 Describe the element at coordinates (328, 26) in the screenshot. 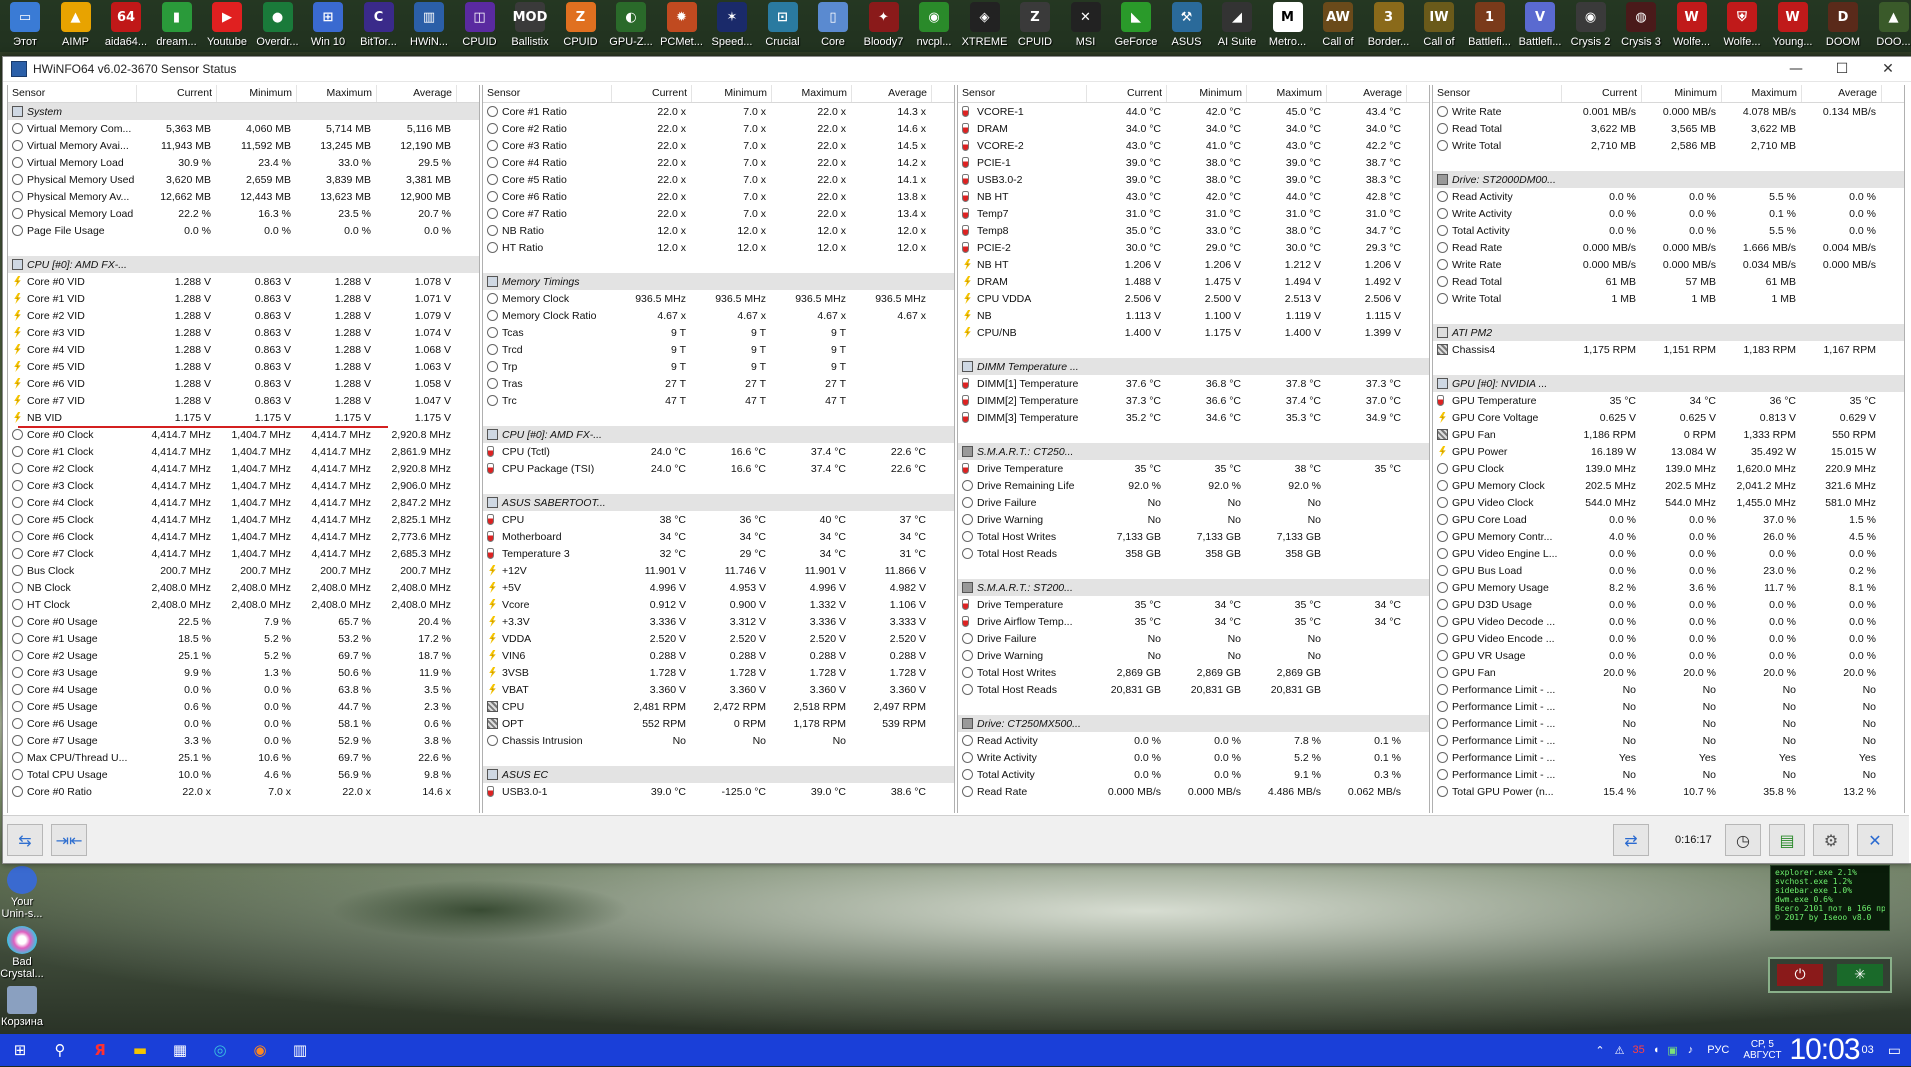

I see `desktop-shortcut: ⊞Win 10` at that location.